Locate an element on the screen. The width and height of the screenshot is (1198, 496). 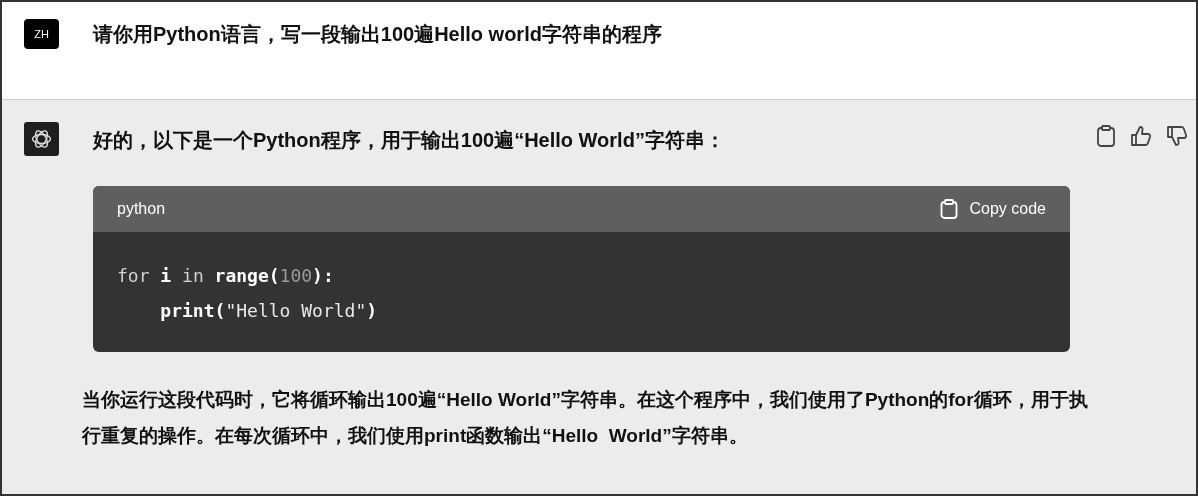
language-label: python is located at coordinates (141, 209).